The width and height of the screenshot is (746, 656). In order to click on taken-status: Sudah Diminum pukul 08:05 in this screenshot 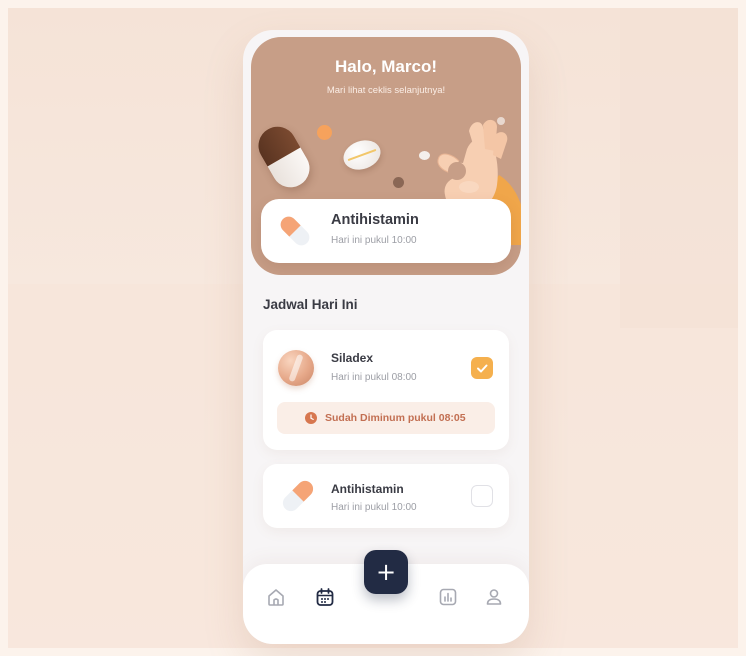, I will do `click(386, 418)`.